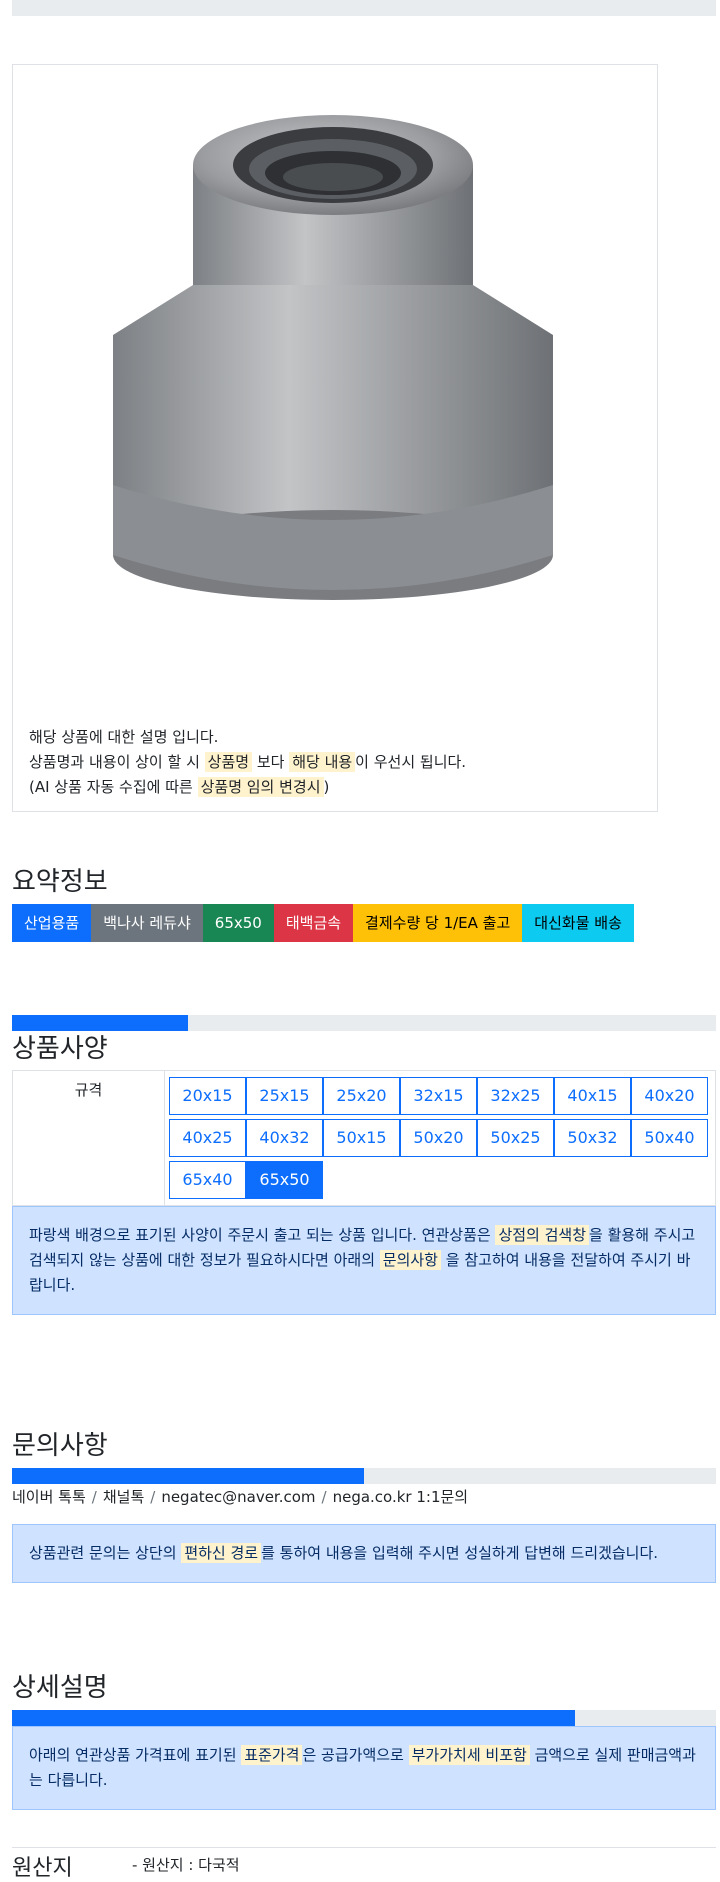 The height and width of the screenshot is (1882, 720). I want to click on size-option-50x20: 50x20, so click(438, 1138).